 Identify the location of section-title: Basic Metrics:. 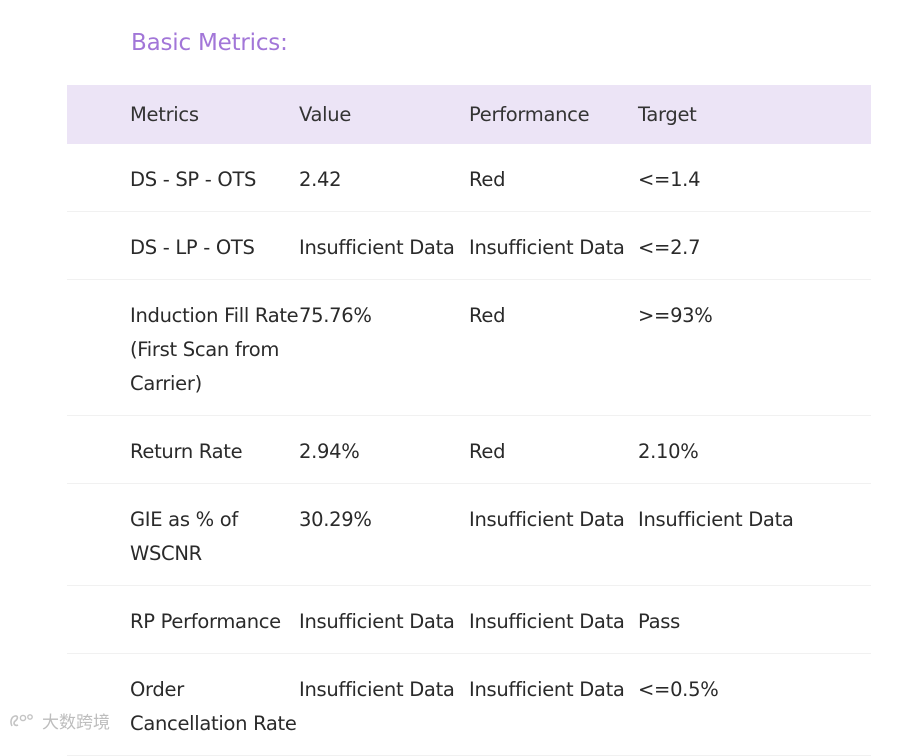
(209, 43).